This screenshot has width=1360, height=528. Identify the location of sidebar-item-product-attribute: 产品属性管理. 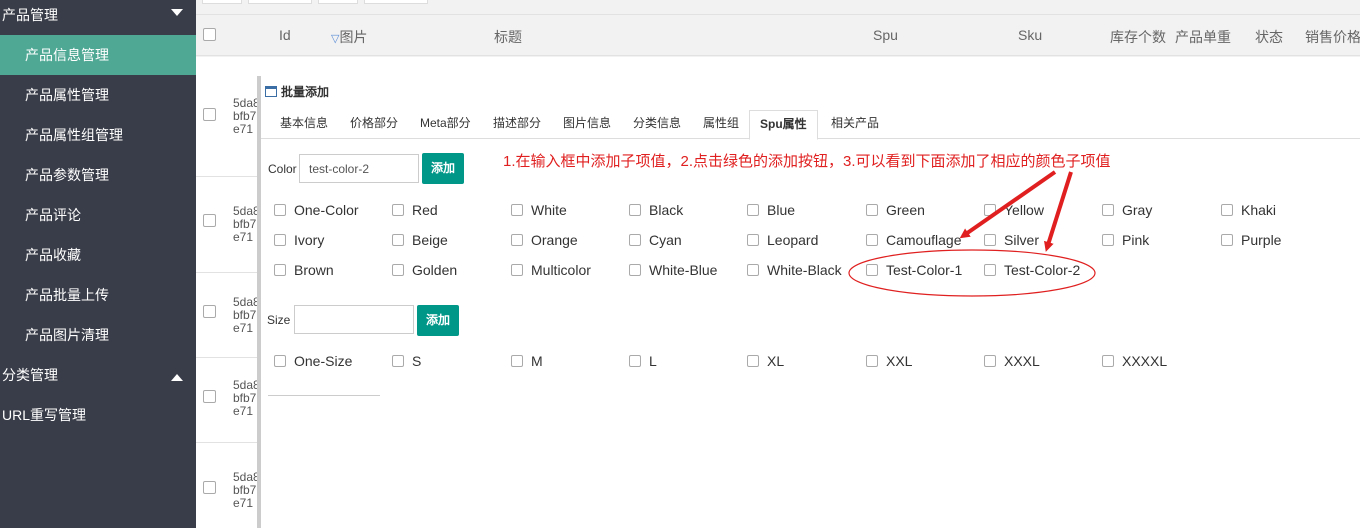
(98, 95).